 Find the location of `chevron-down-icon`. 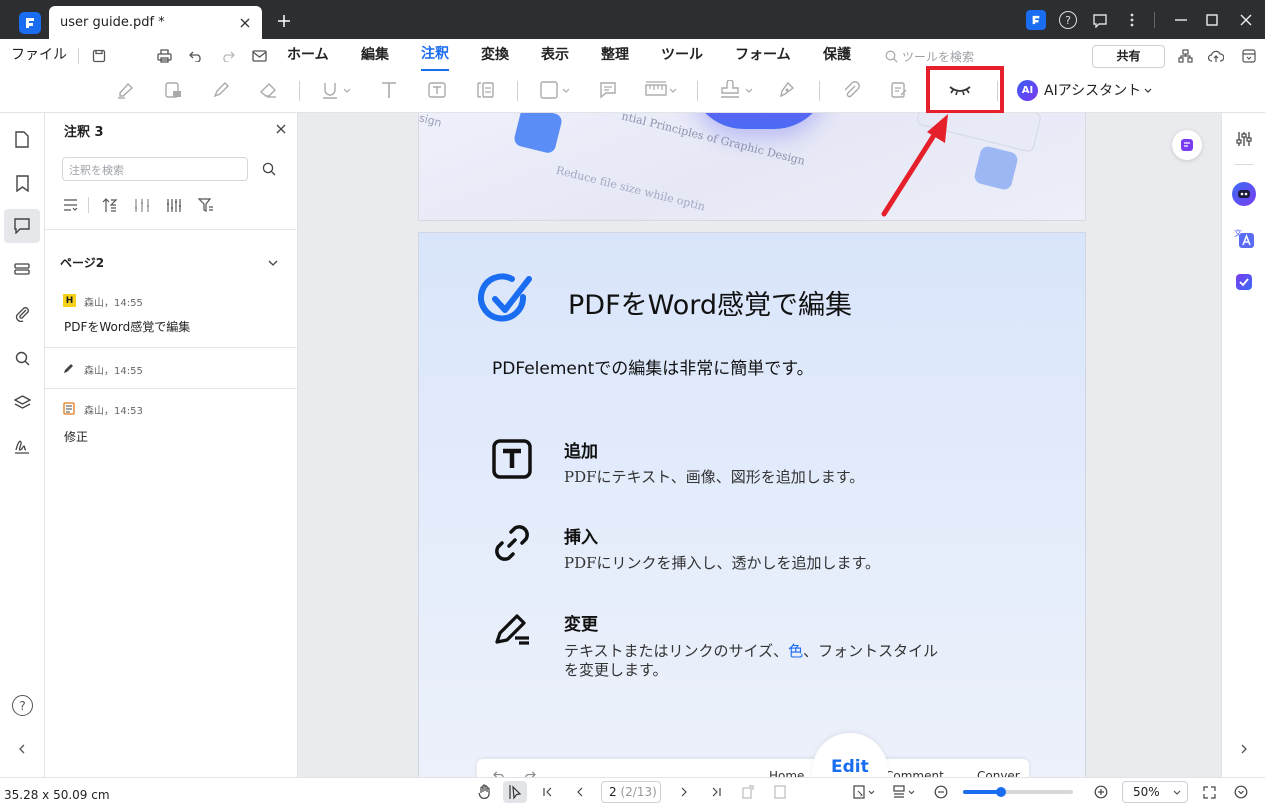

chevron-down-icon is located at coordinates (273, 263).